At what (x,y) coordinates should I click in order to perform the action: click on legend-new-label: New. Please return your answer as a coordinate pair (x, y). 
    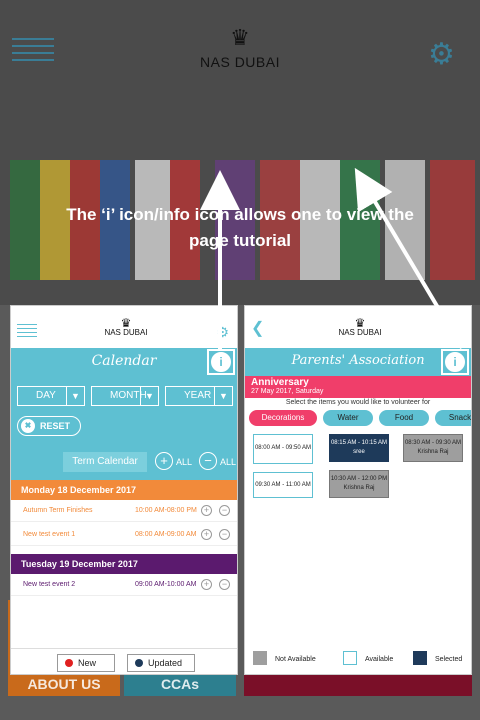
    Looking at the image, I should click on (87, 663).